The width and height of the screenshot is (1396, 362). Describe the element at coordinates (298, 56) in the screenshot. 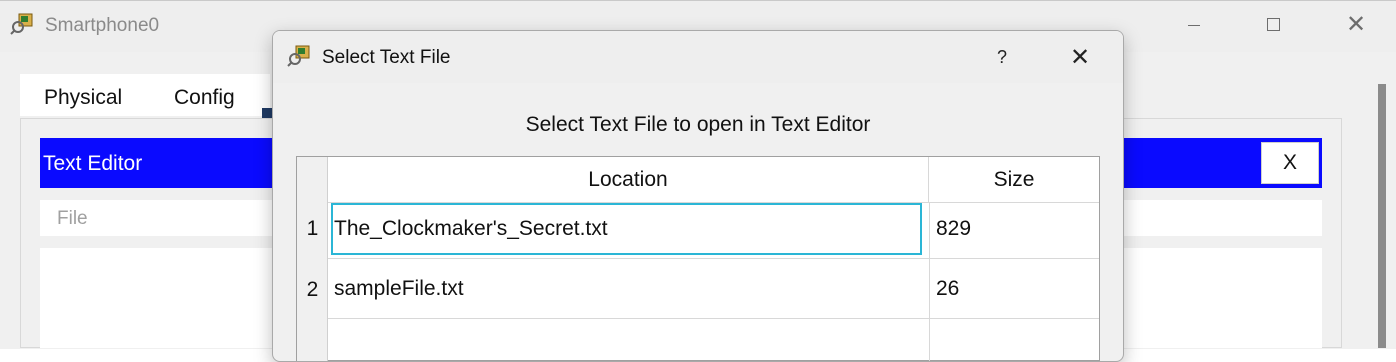

I see `dialog-app-icon` at that location.